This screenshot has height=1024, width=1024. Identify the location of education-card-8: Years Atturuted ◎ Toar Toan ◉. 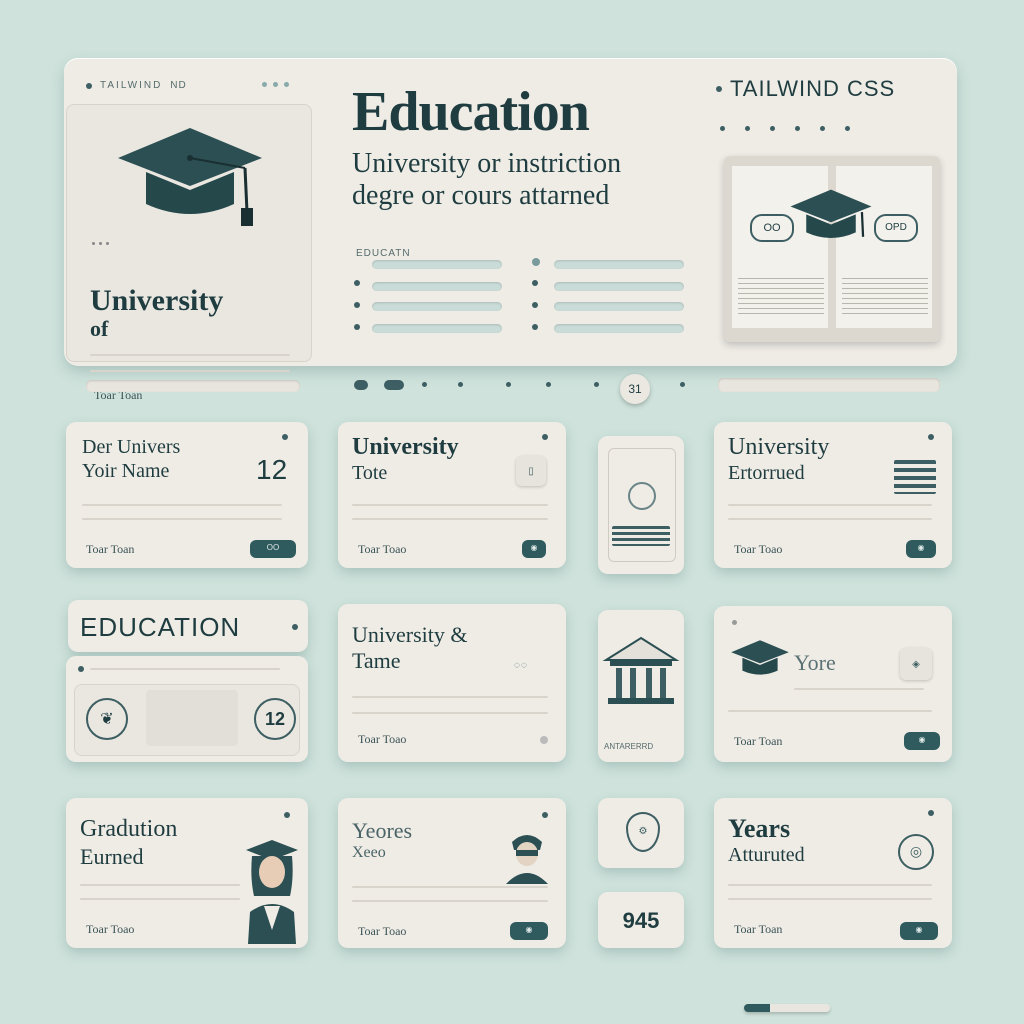
(833, 873).